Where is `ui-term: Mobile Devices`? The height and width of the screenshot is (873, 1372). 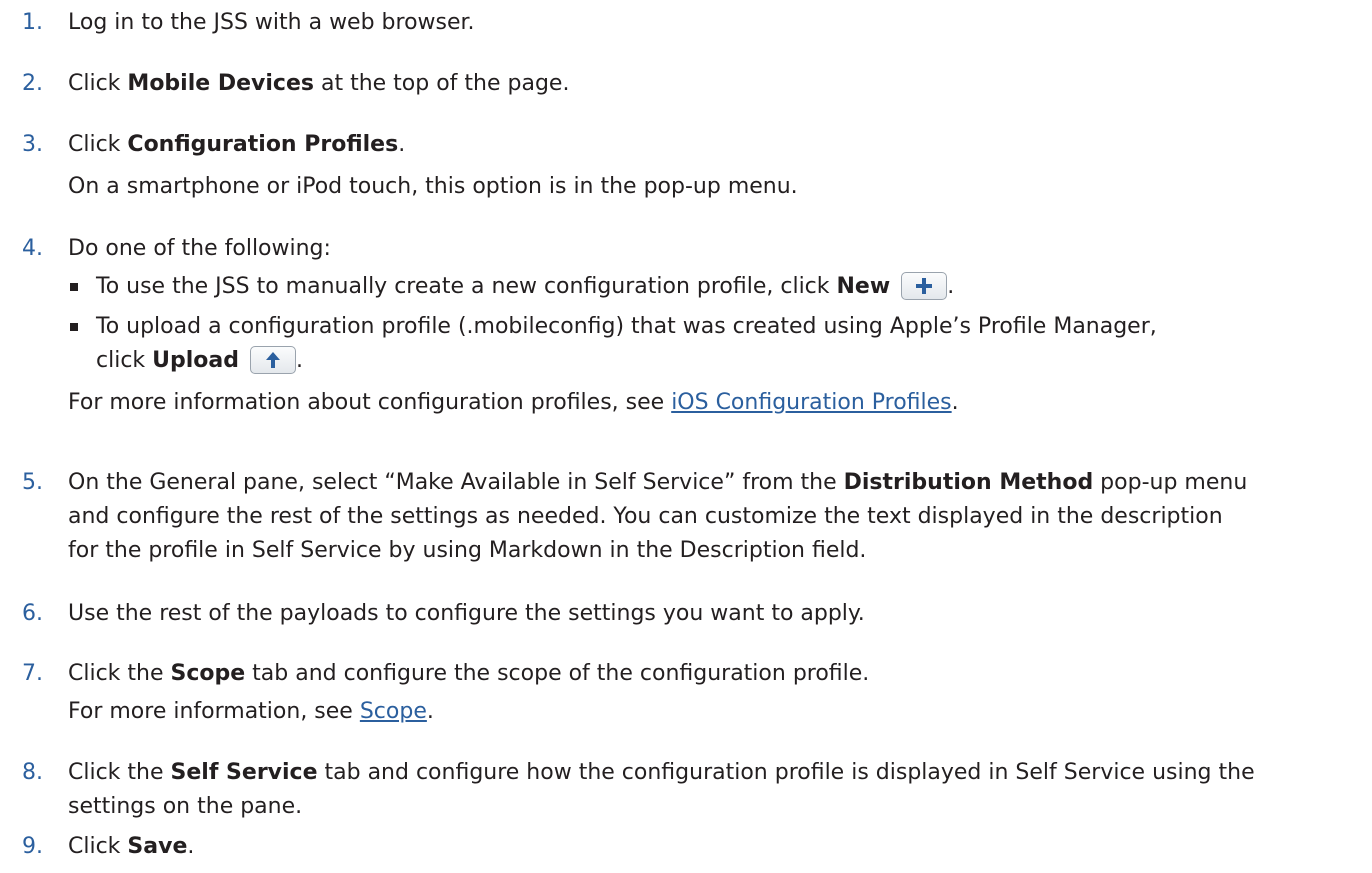 ui-term: Mobile Devices is located at coordinates (220, 83).